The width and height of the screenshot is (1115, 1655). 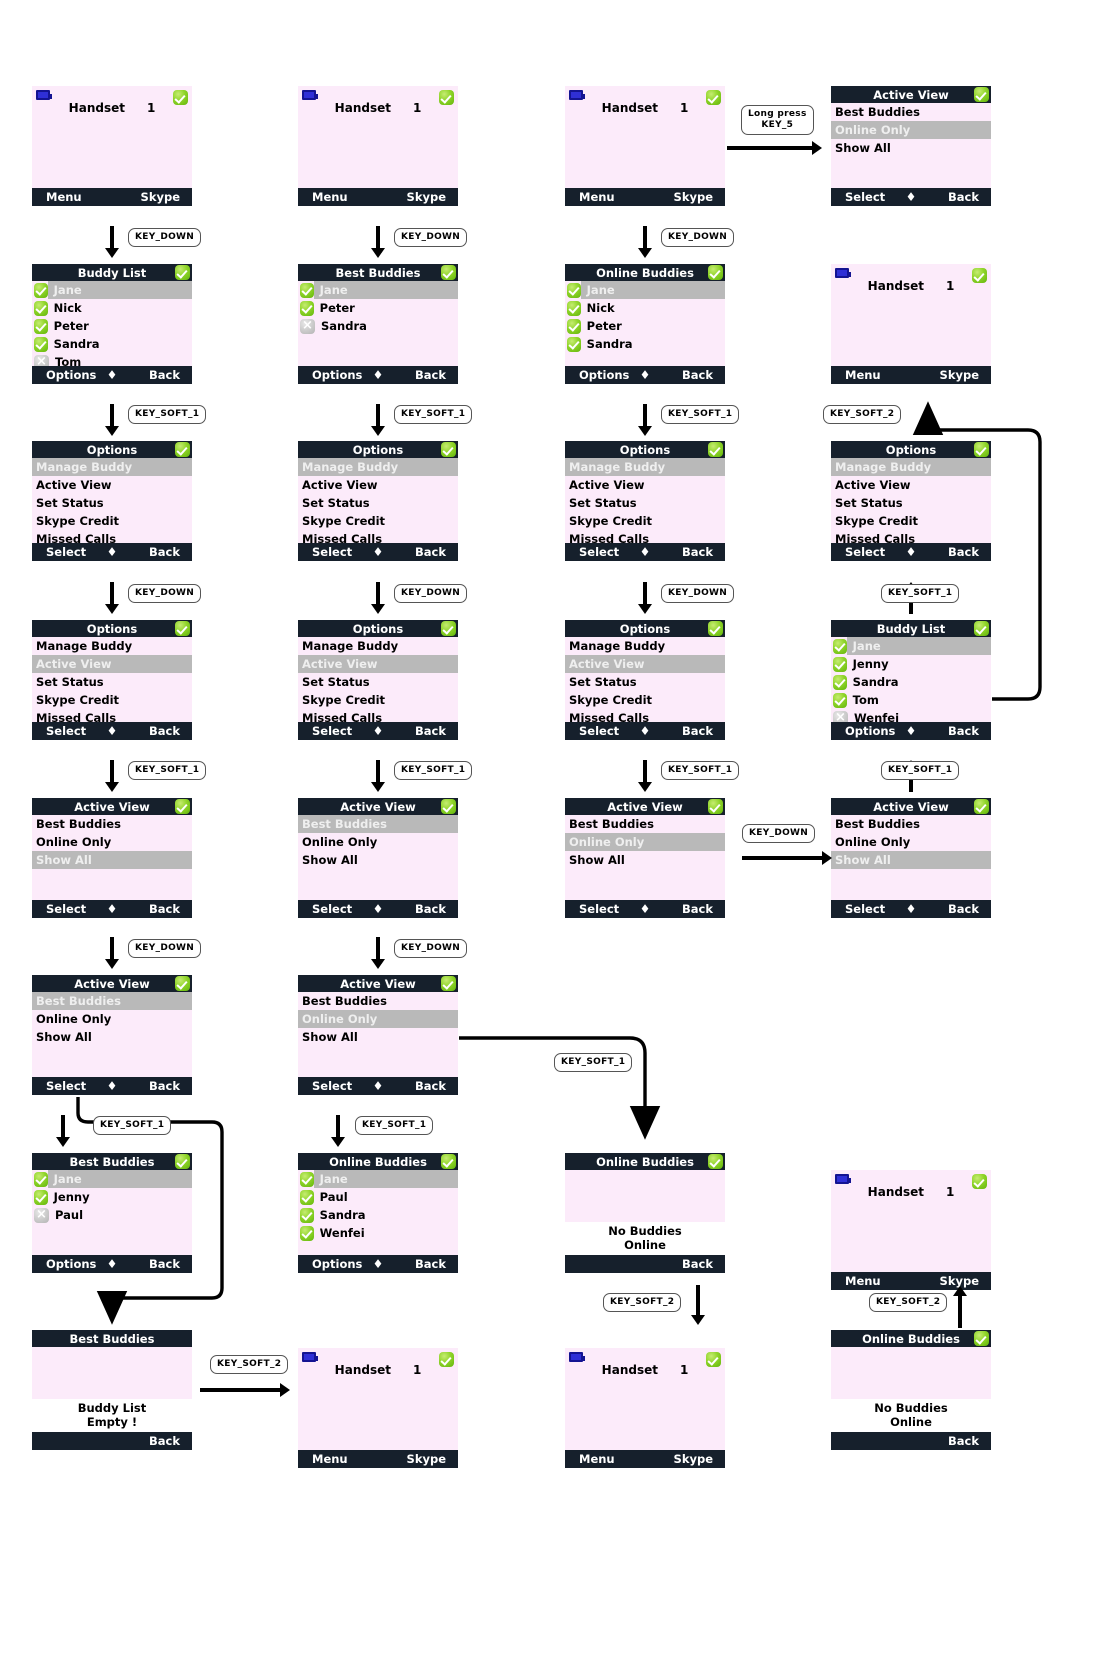 I want to click on phone-screen-f8: Handset1MenuSkypeF8, so click(x=378, y=1408).